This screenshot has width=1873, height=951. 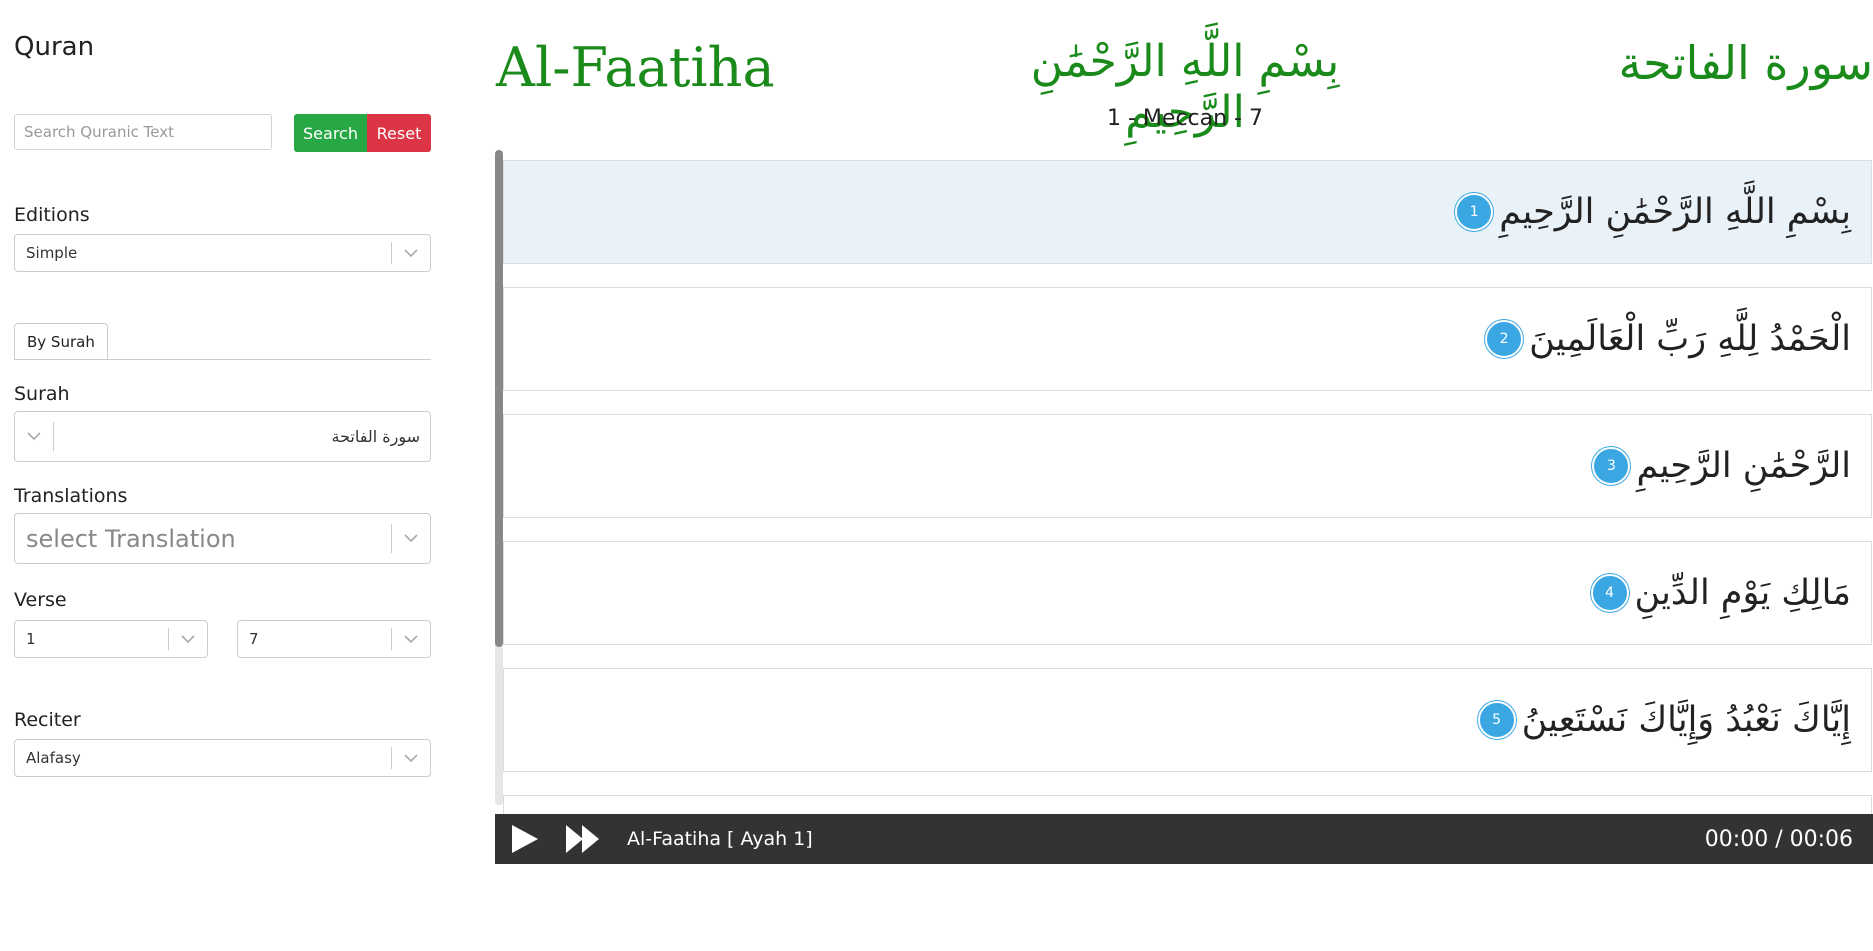 What do you see at coordinates (52, 215) in the screenshot?
I see `editions-label: Editions` at bounding box center [52, 215].